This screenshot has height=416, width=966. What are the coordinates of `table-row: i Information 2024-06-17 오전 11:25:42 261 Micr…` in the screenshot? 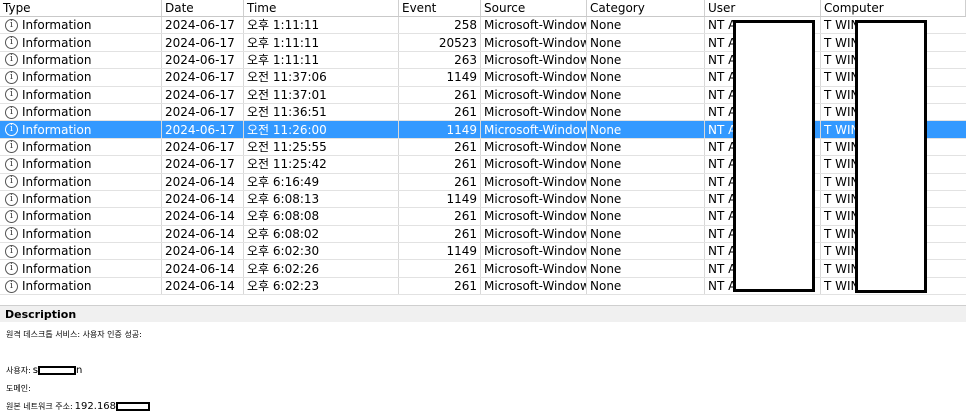 It's located at (483, 165).